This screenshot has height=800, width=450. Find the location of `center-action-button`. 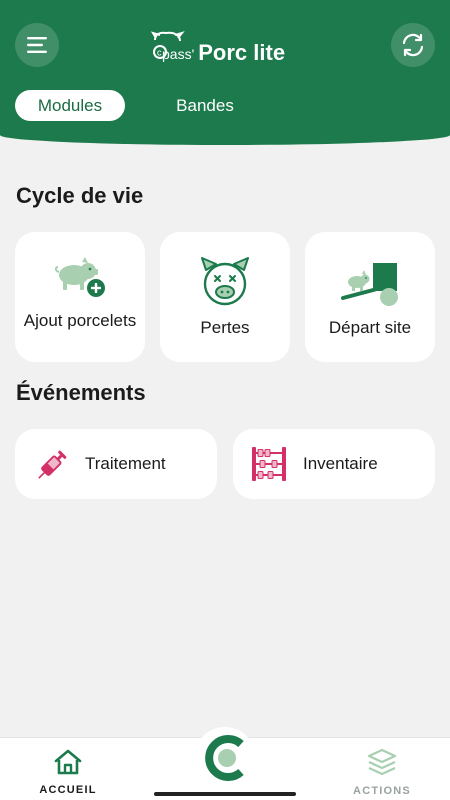

center-action-button is located at coordinates (225, 758).